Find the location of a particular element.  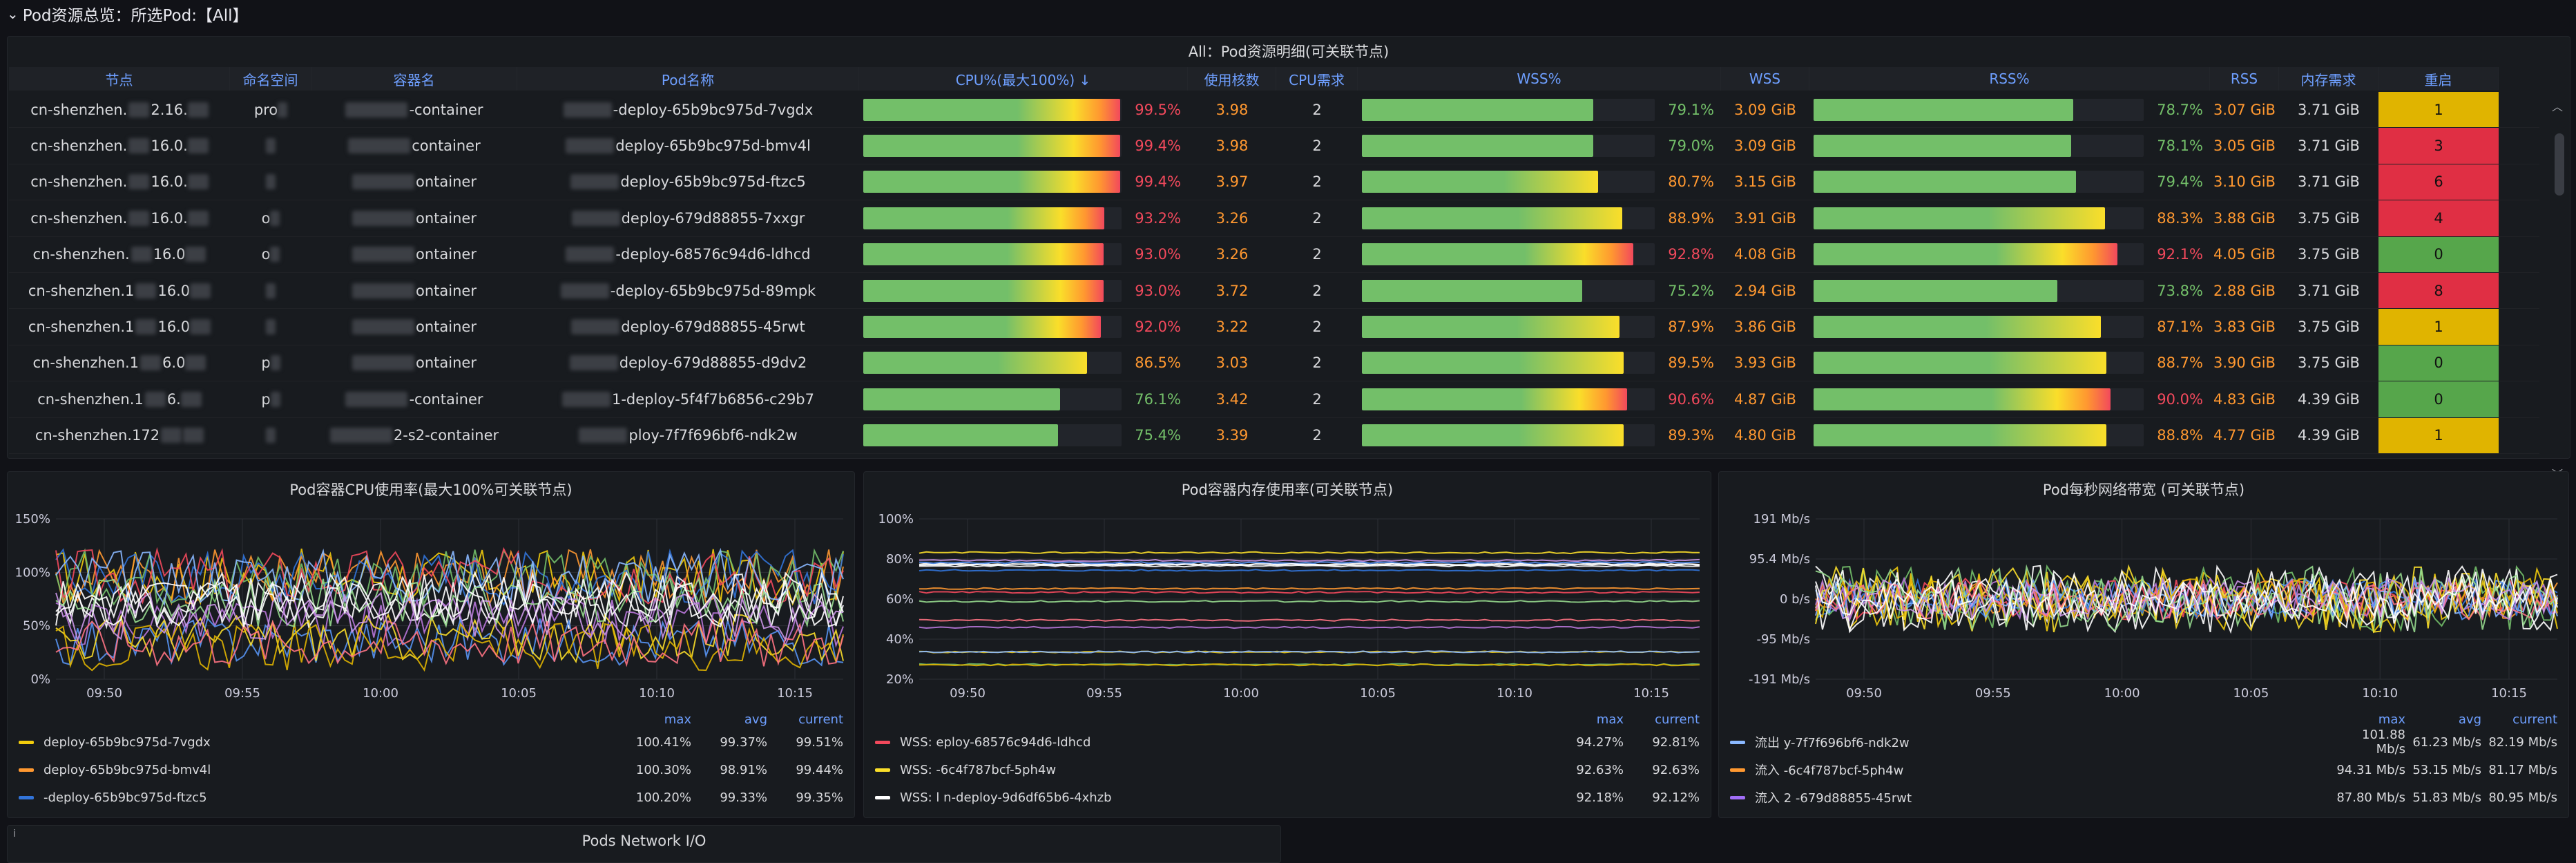

column-header: 内存需求 is located at coordinates (2328, 79).